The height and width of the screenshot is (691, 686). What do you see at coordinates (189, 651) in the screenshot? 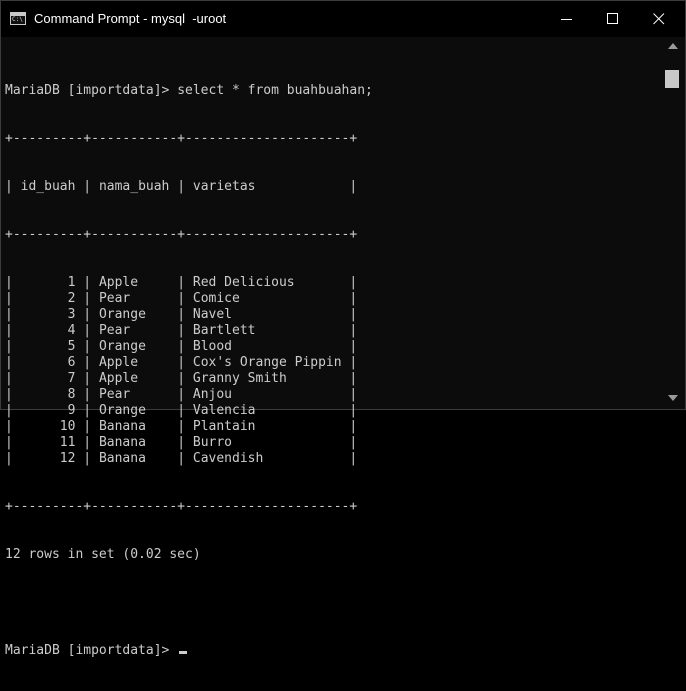
I see `final-prompt-line: MariaDB [importdata]>` at bounding box center [189, 651].